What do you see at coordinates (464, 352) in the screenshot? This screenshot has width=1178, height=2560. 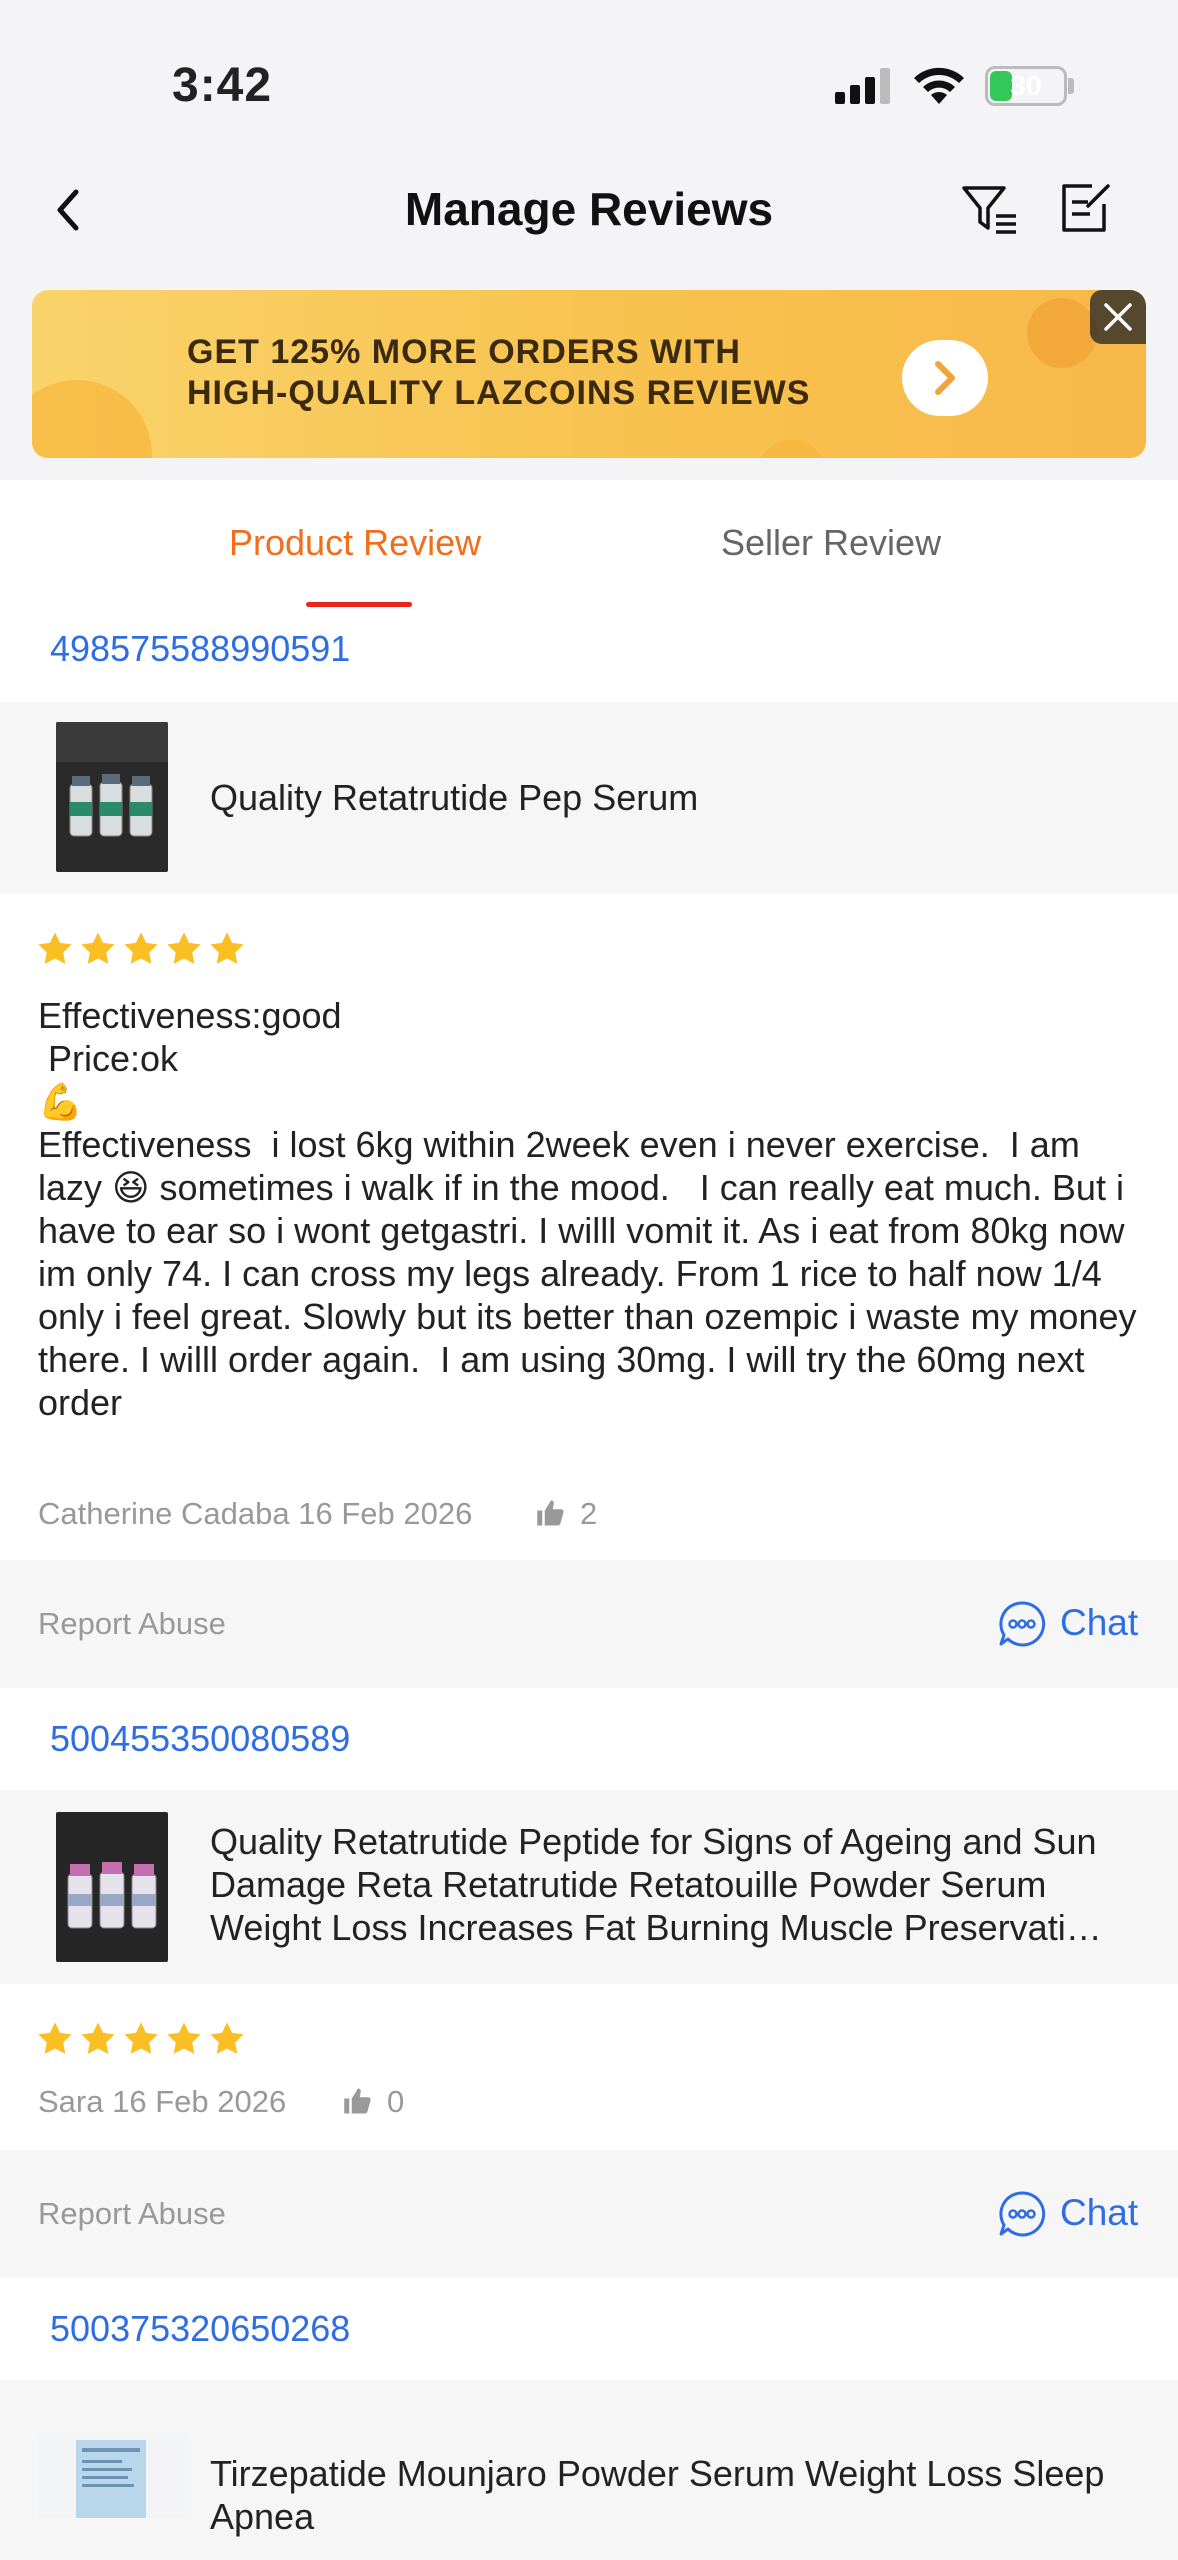 I see `banner-line-1: GET 125% MORE ORDERS WITH` at bounding box center [464, 352].